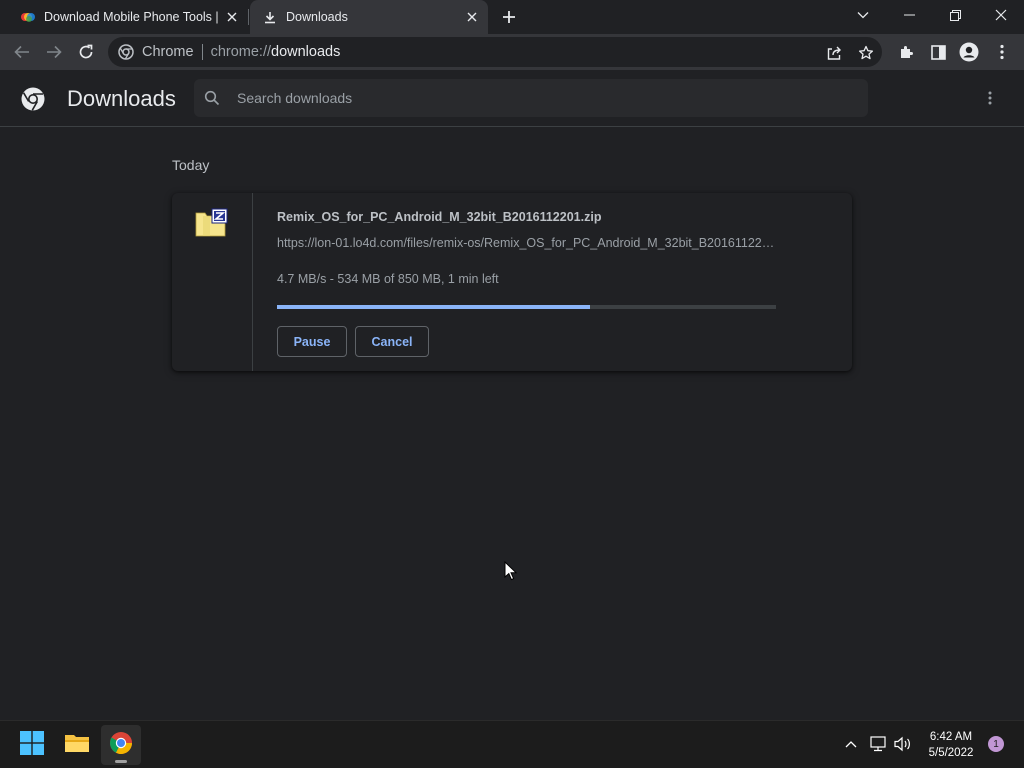 This screenshot has width=1024, height=768. What do you see at coordinates (22, 52) in the screenshot?
I see `back-button` at bounding box center [22, 52].